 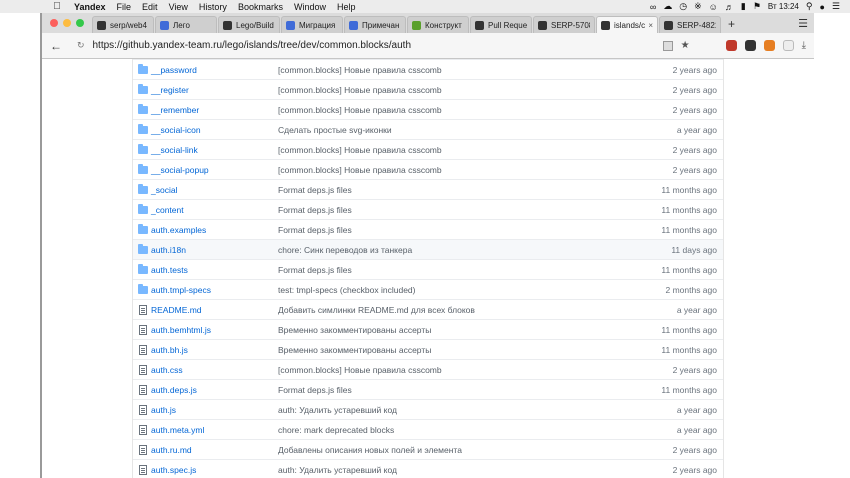 What do you see at coordinates (186, 24) in the screenshot?
I see `browser-tab: Лего` at bounding box center [186, 24].